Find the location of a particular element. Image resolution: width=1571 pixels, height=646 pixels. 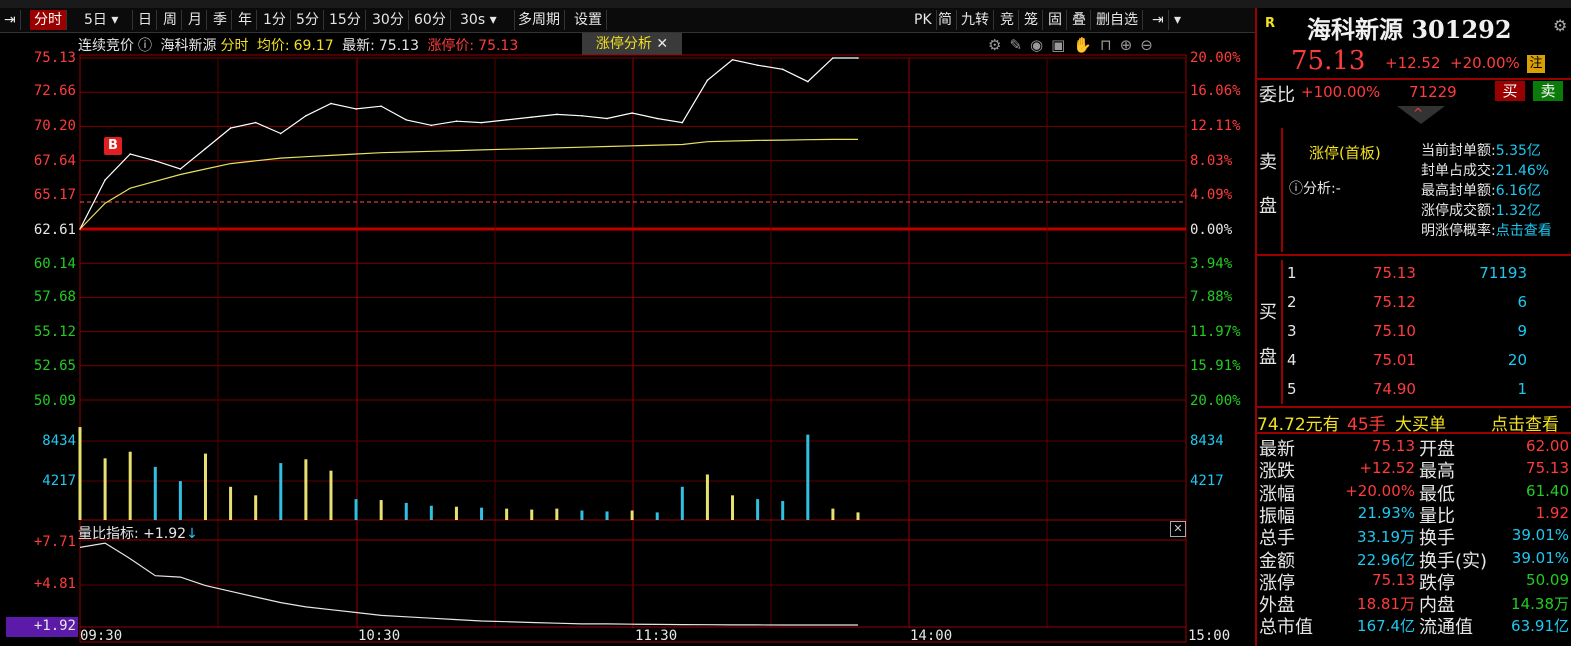

chevron-up-icon: ^ is located at coordinates (1418, 113).